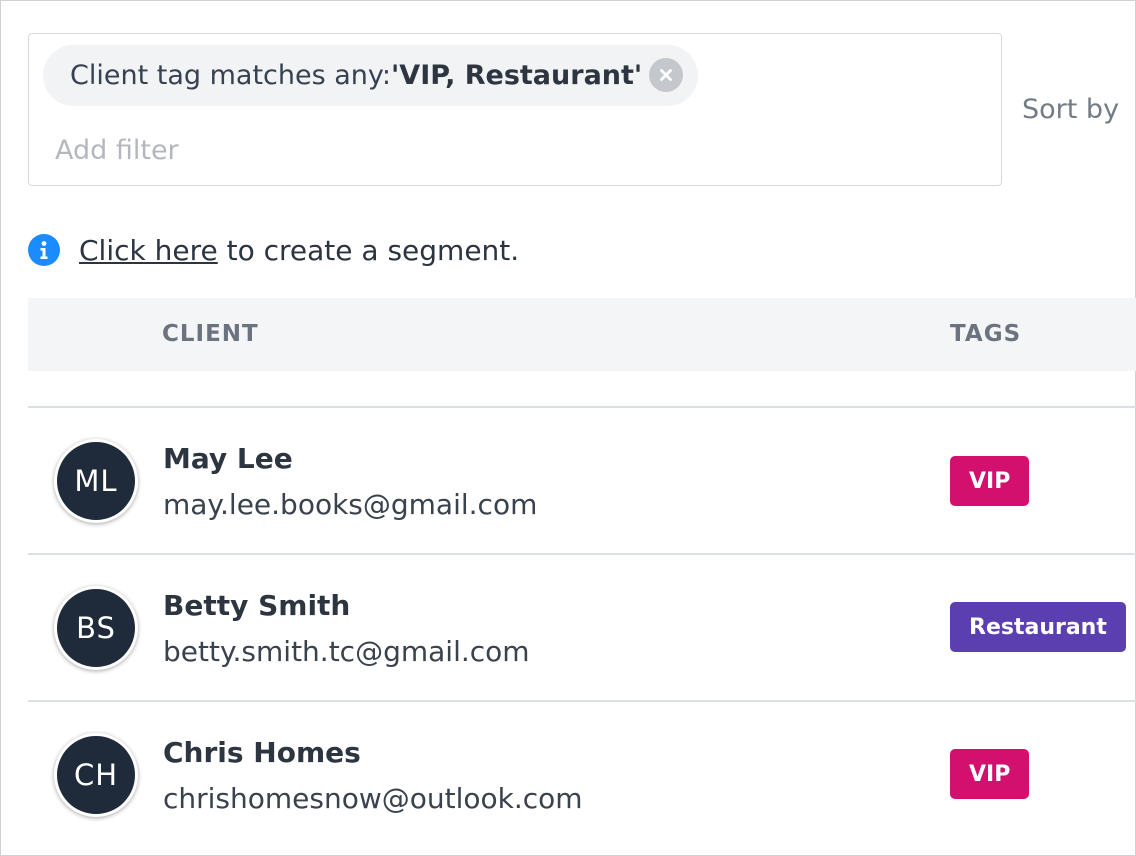  What do you see at coordinates (305, 150) in the screenshot?
I see `add-filter-input` at bounding box center [305, 150].